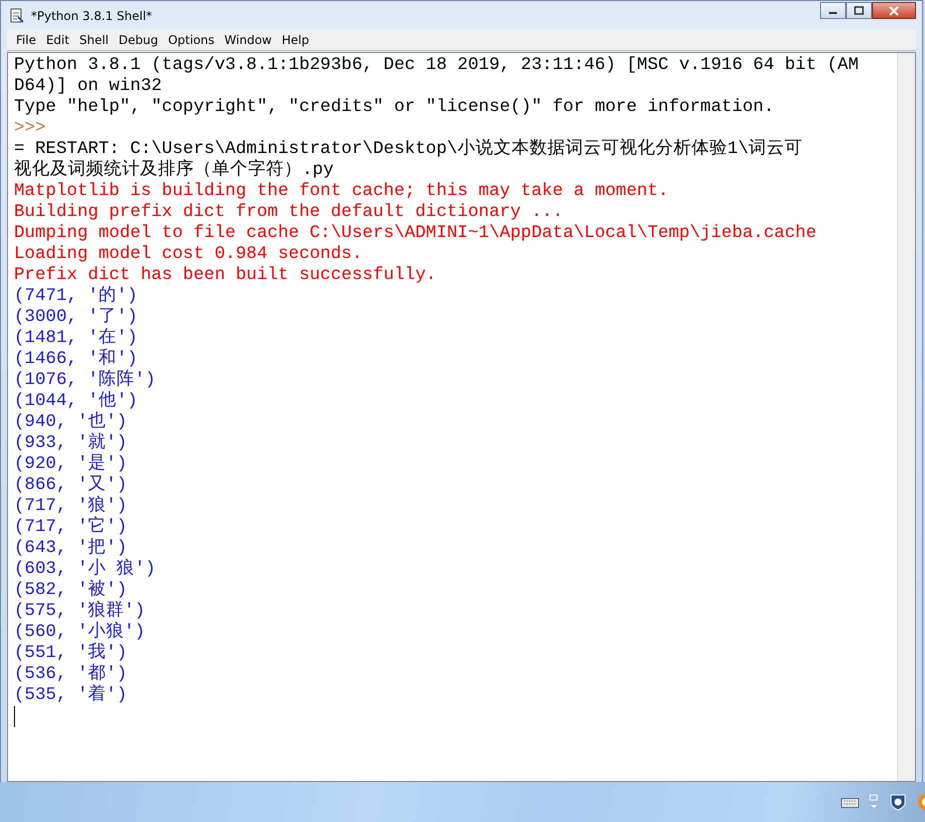 The image size is (925, 822). What do you see at coordinates (436, 65) in the screenshot?
I see `output-line: Python 3.8.1 (tags/v3.8.1:1b293b6, Dec 18 2019, 23:11:46) [MSC v.1916 64 bit (AM` at bounding box center [436, 65].